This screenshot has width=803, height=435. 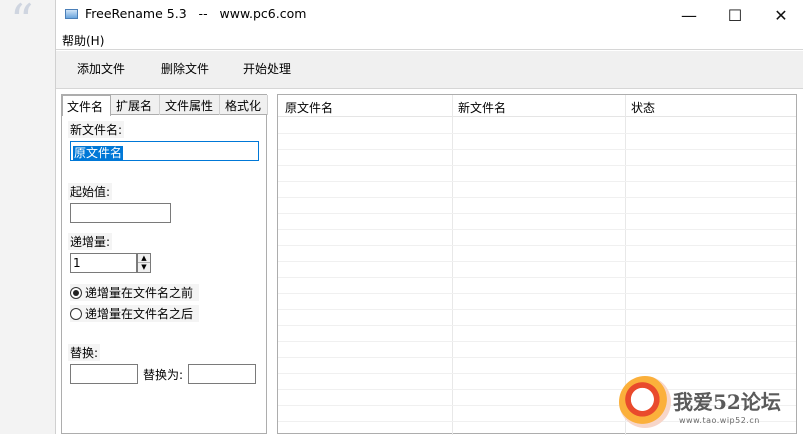 What do you see at coordinates (22, 24) in the screenshot?
I see `quote-mark-icon: “` at bounding box center [22, 24].